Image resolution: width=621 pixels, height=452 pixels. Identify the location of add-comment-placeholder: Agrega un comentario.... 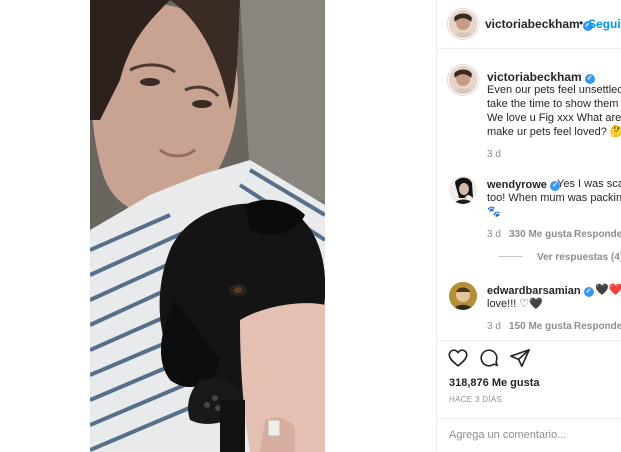
(507, 435).